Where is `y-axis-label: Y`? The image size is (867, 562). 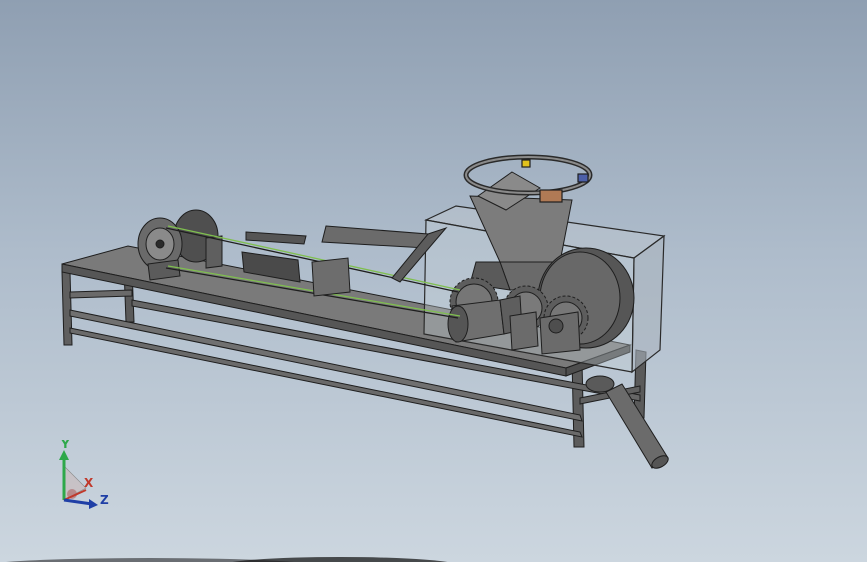 y-axis-label: Y is located at coordinates (65, 445).